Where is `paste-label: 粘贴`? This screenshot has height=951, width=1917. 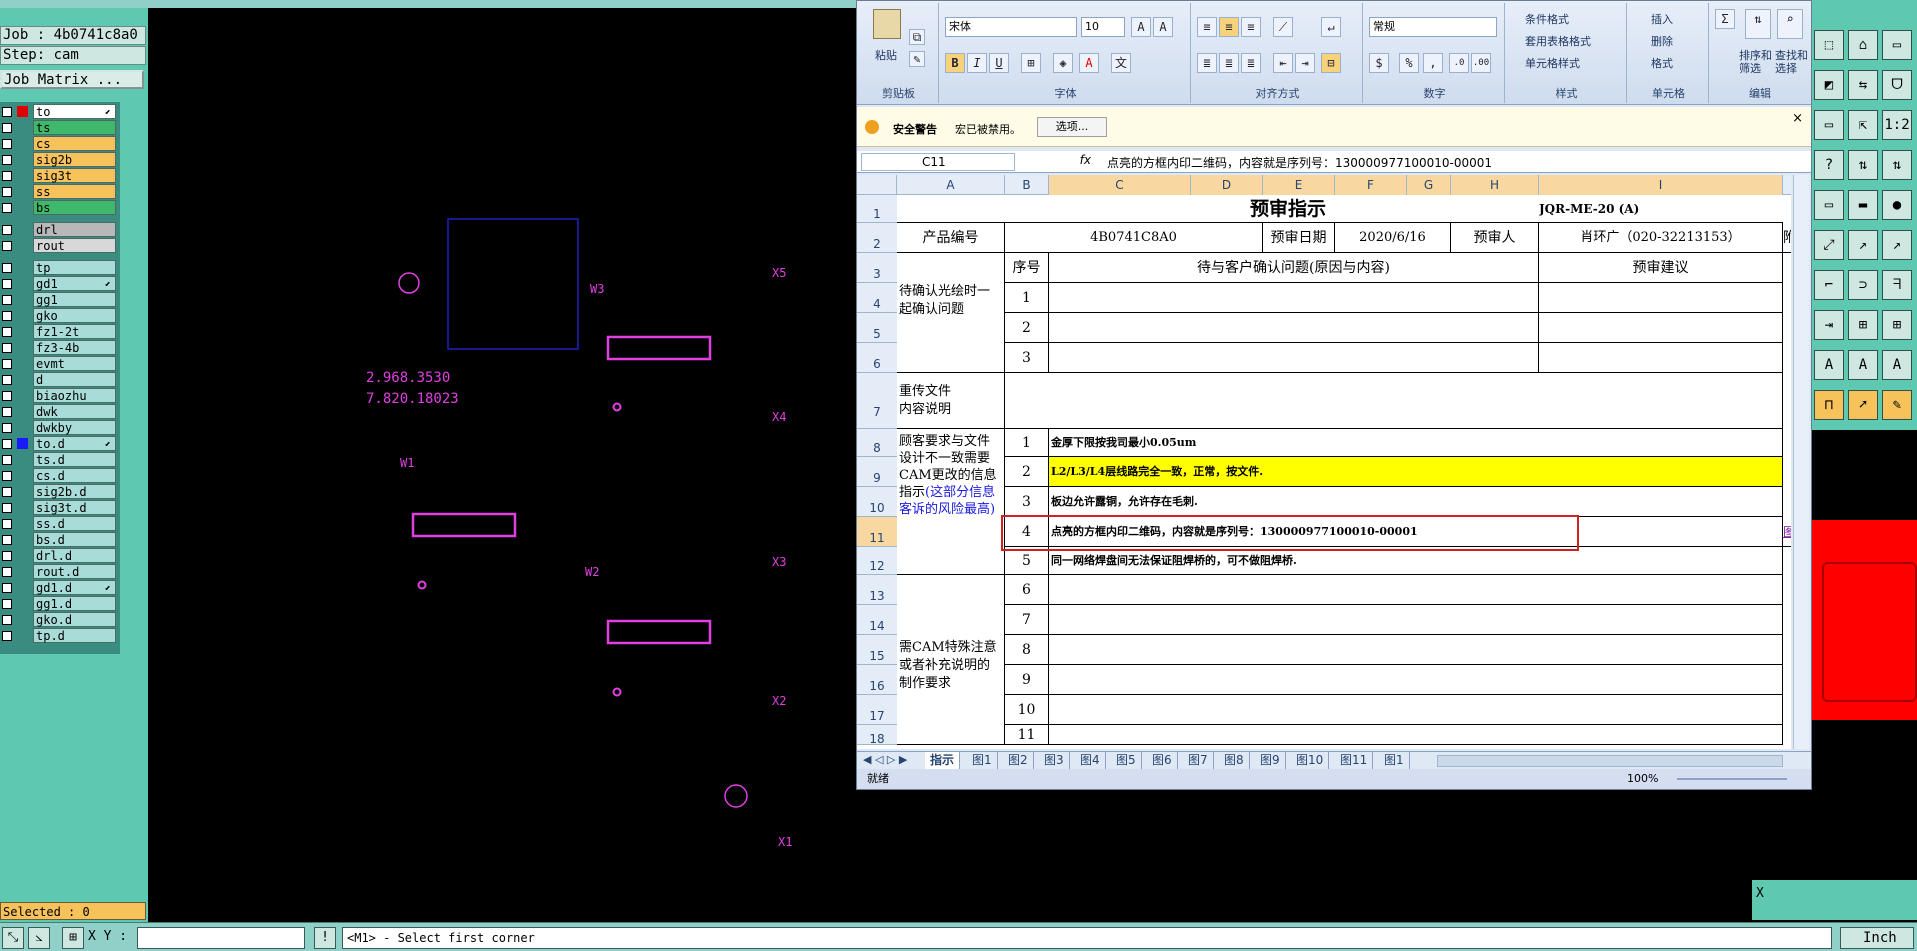
paste-label: 粘贴 is located at coordinates (886, 55).